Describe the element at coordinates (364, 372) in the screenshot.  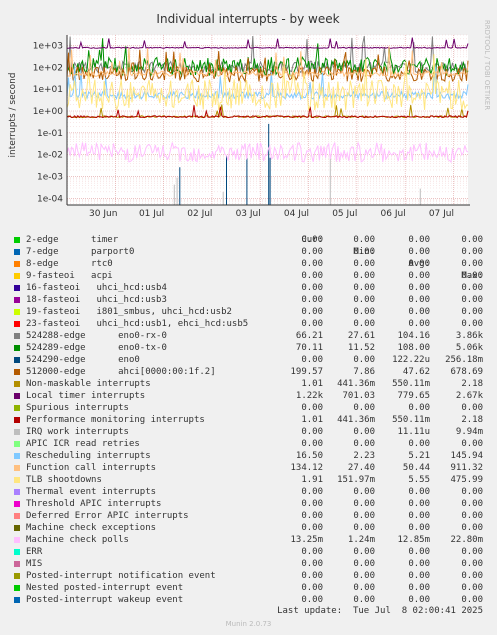
I see `legend-min-value: 7.86` at that location.